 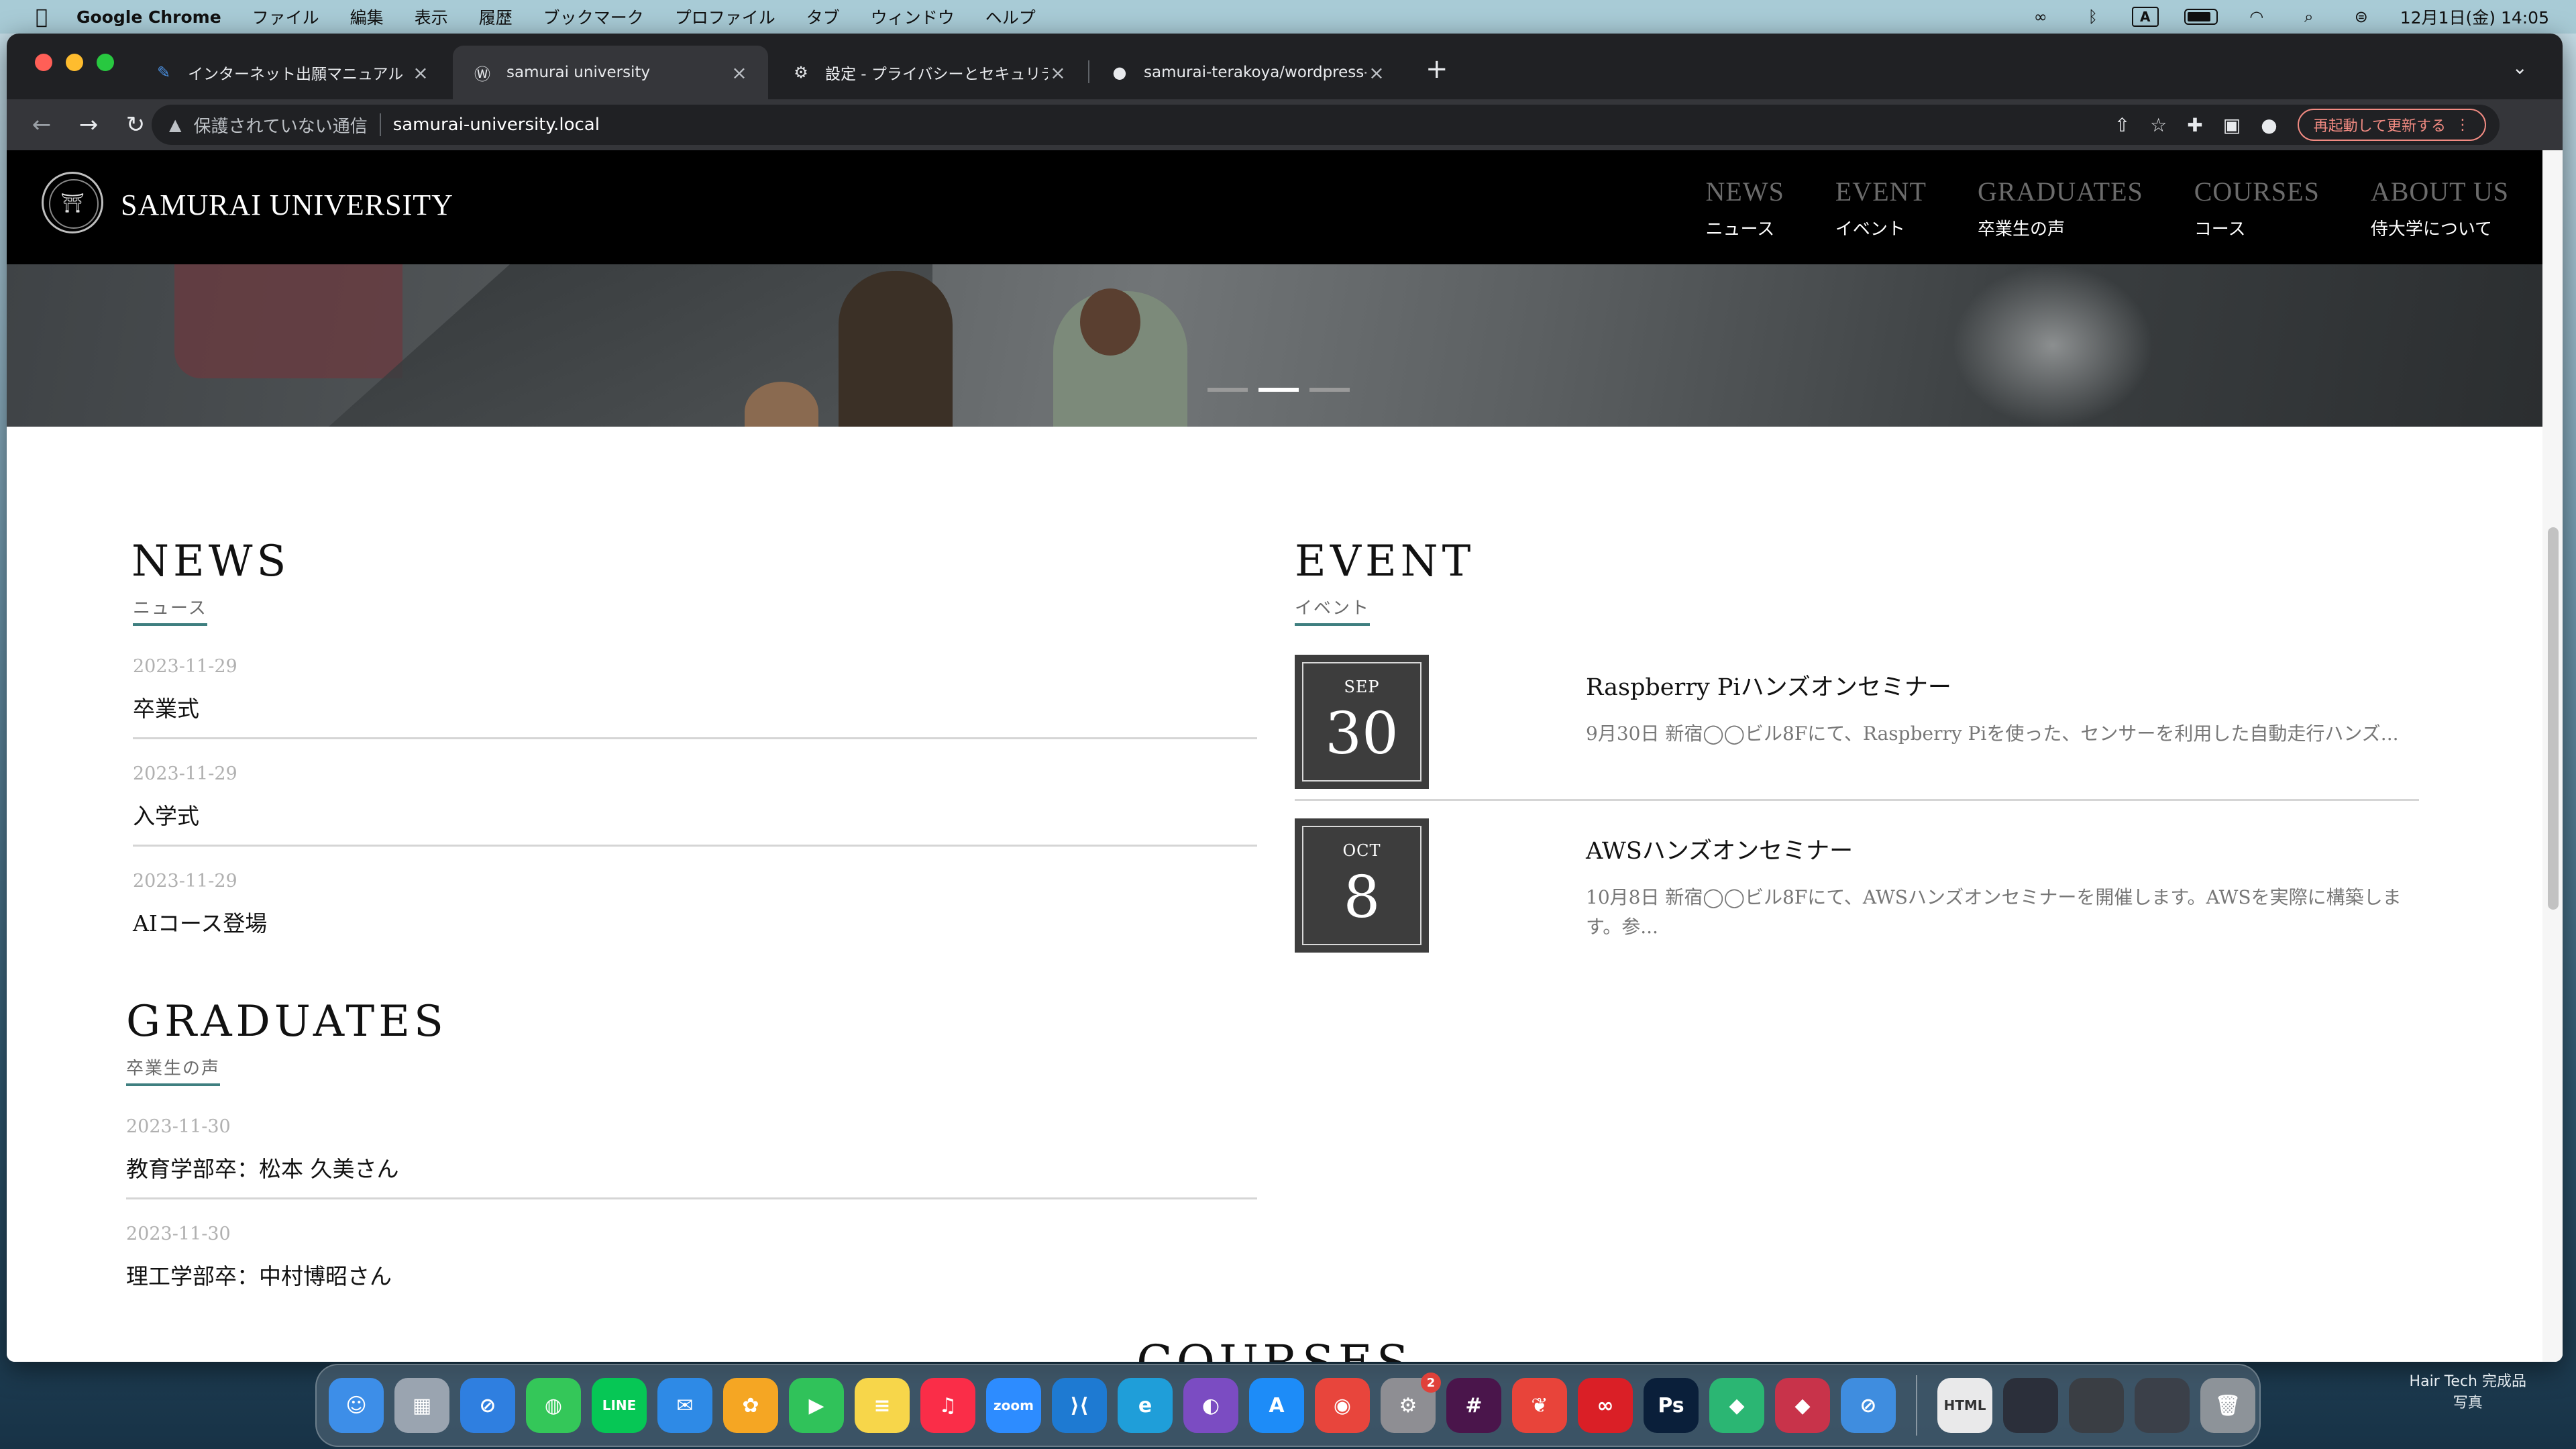 What do you see at coordinates (287, 205) in the screenshot?
I see `site-title: SAMURAI UNIVERSITY` at bounding box center [287, 205].